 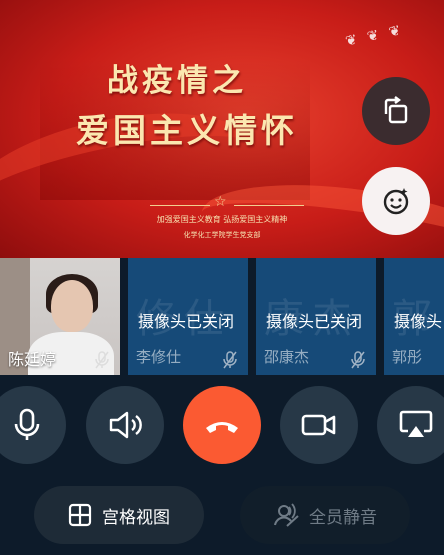 What do you see at coordinates (159, 357) in the screenshot?
I see `participant-name: 李修仕` at bounding box center [159, 357].